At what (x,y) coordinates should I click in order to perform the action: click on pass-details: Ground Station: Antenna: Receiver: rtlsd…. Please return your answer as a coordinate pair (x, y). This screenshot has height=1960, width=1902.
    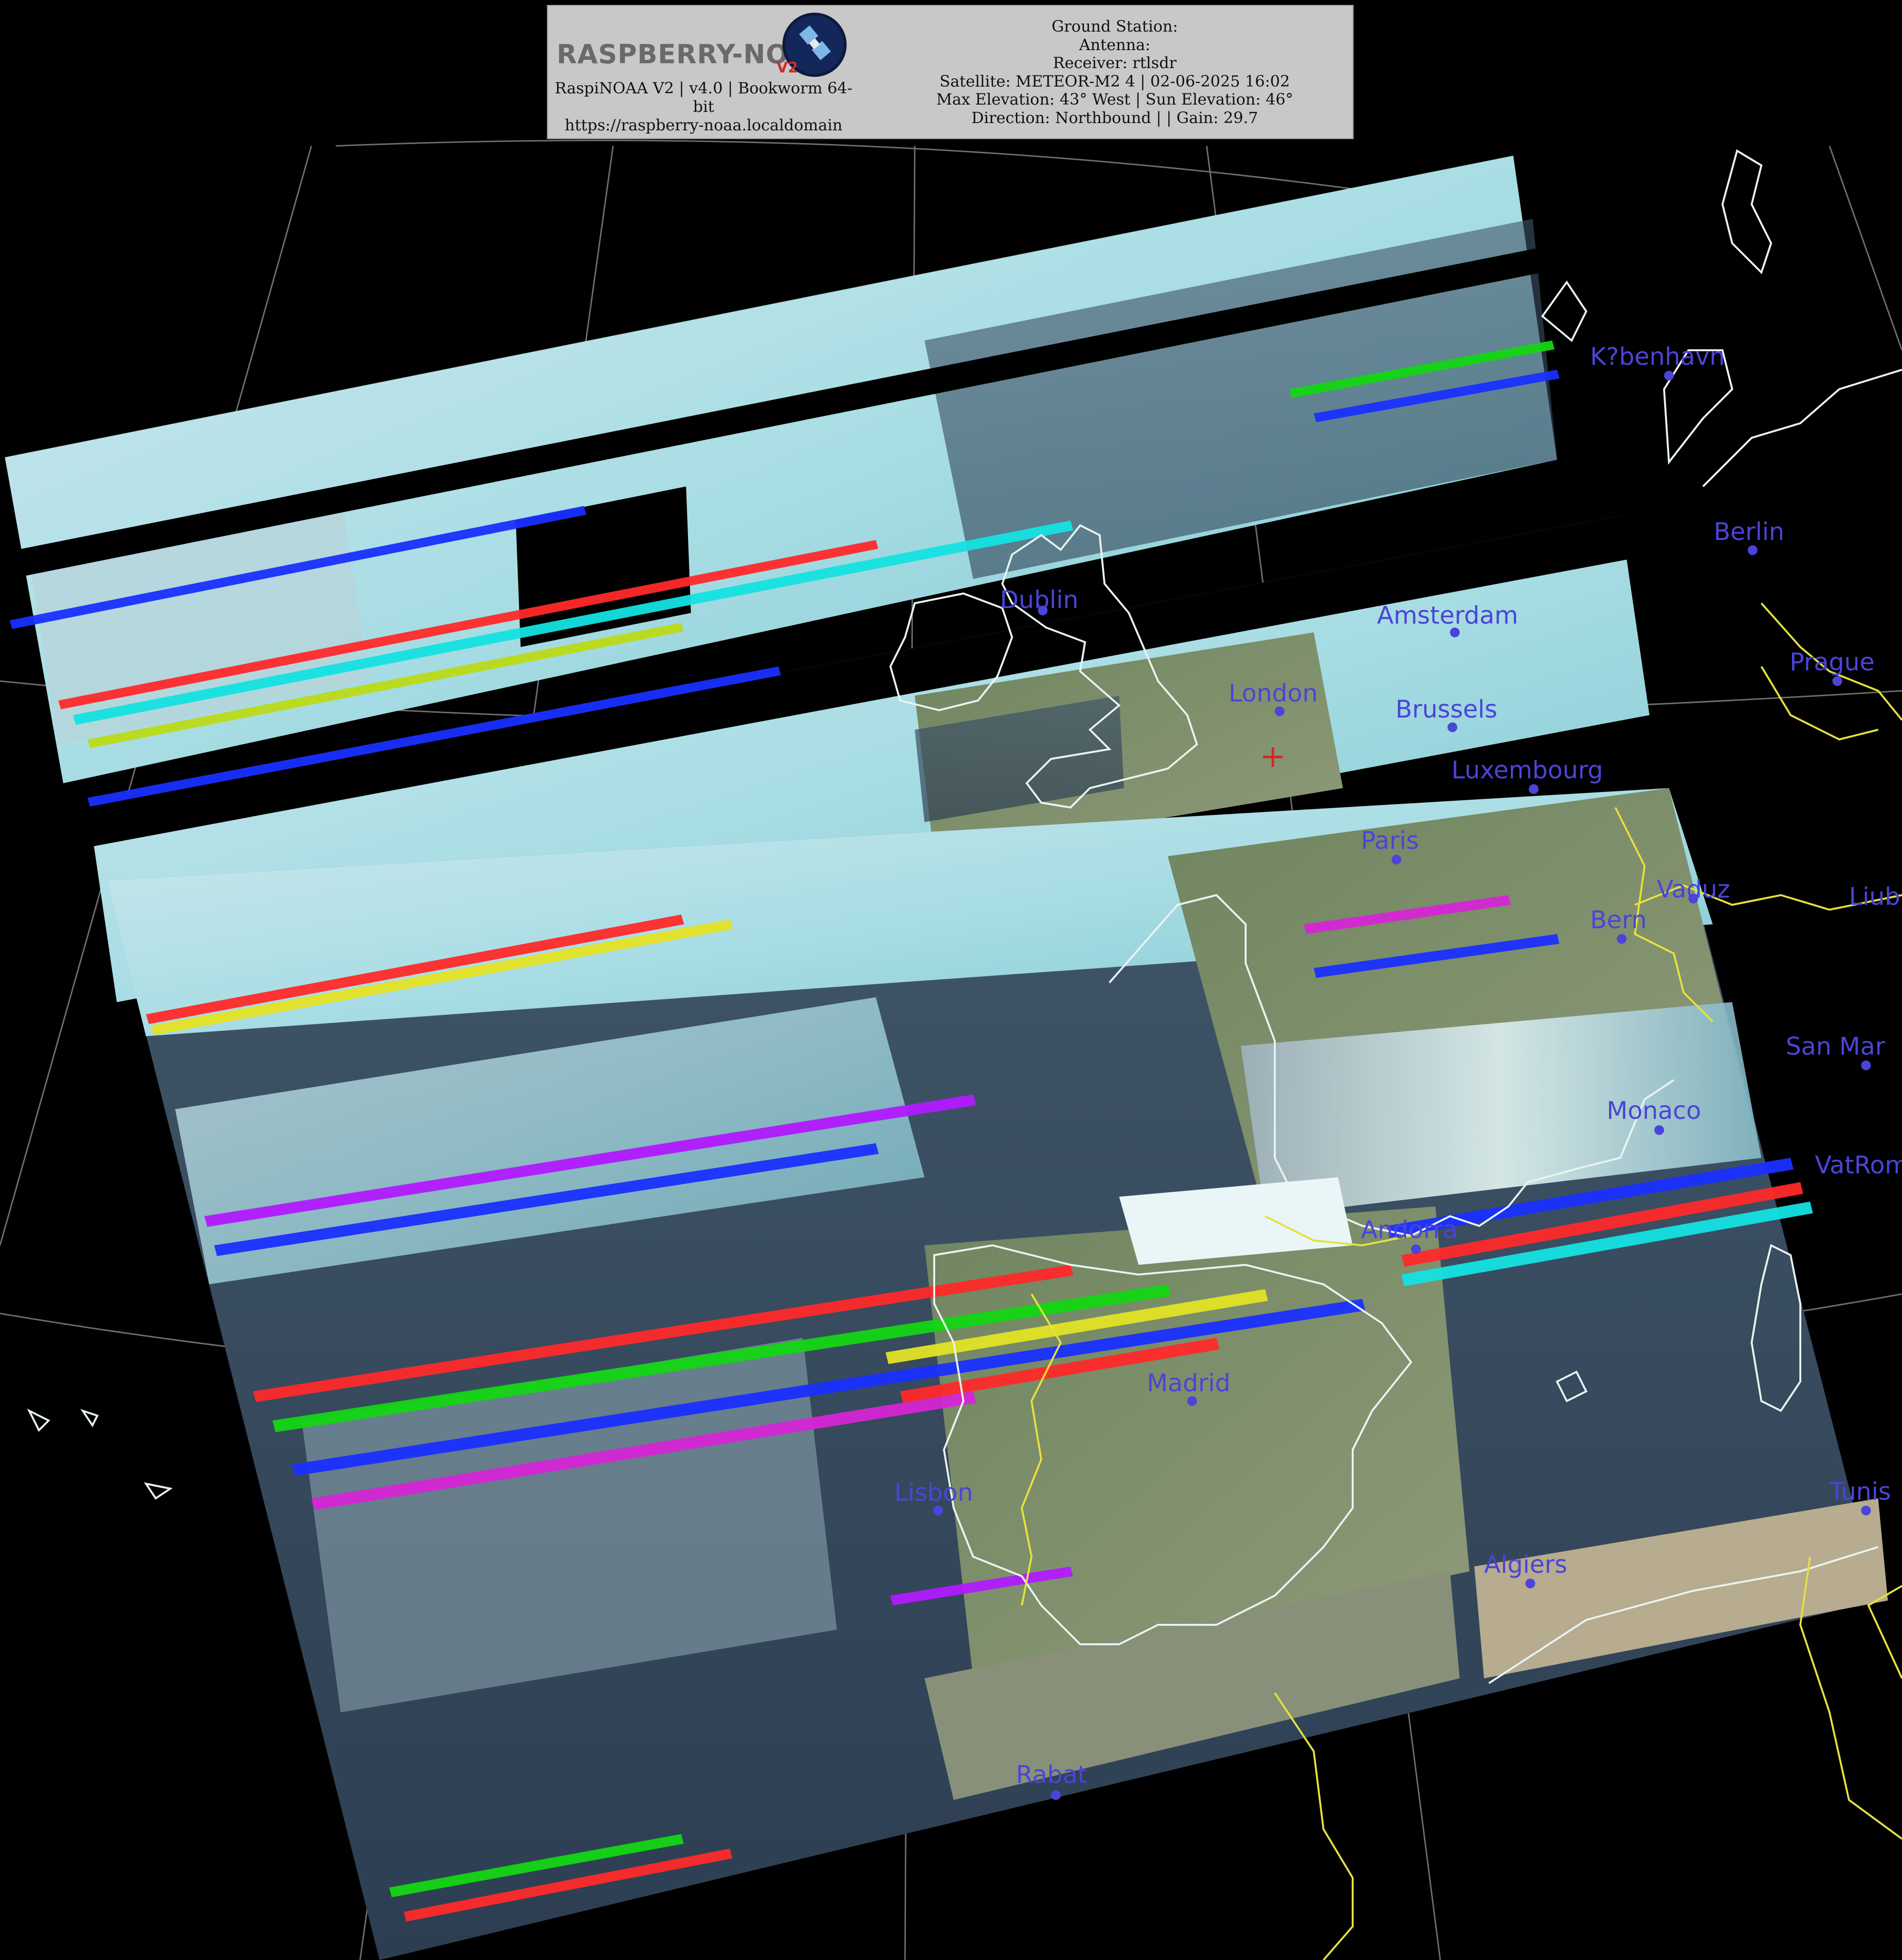
    Looking at the image, I should click on (1115, 72).